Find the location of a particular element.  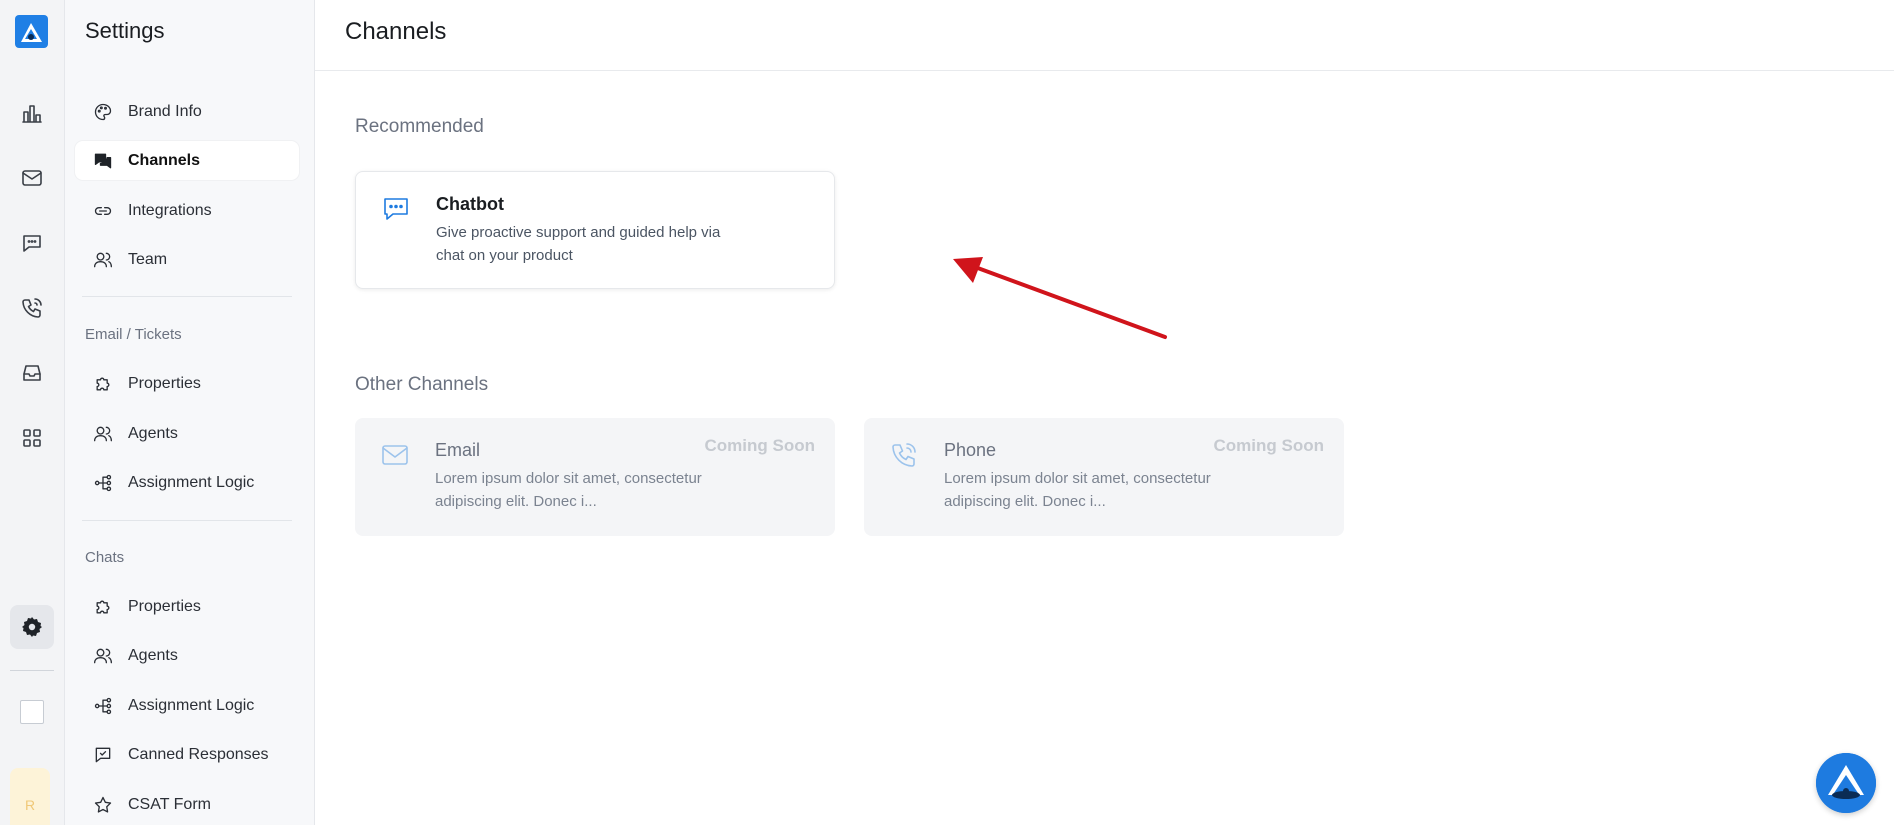

sidebar-item-brand-info: Brand Info is located at coordinates (187, 111).